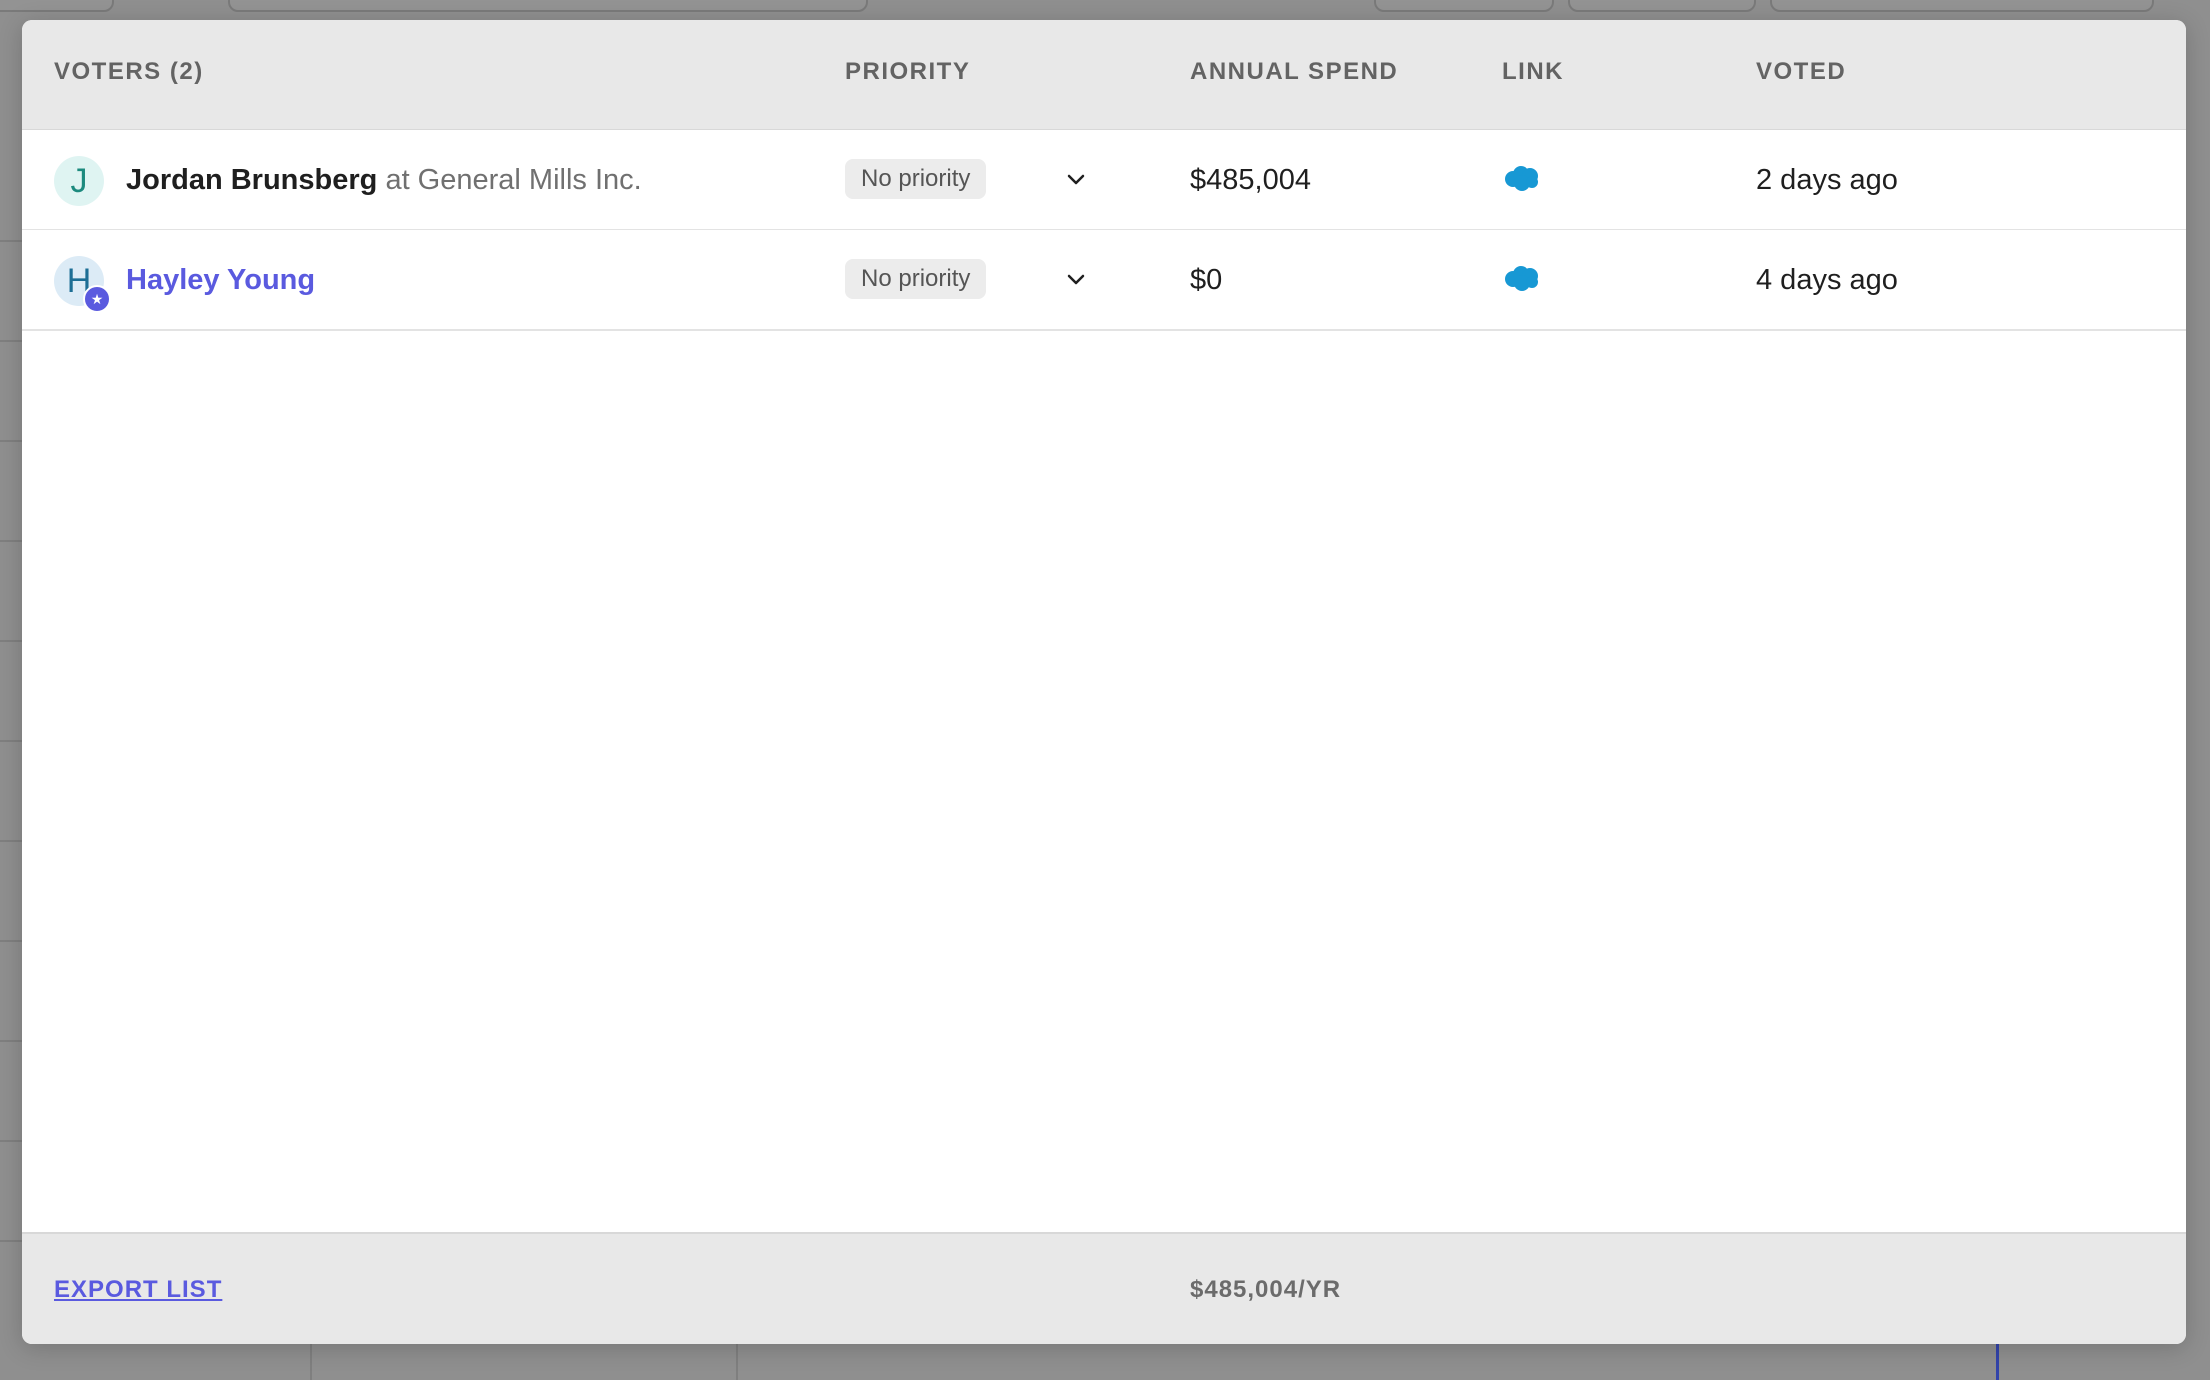 Image resolution: width=2210 pixels, height=1380 pixels. What do you see at coordinates (1801, 71) in the screenshot?
I see `column-header-voted: VOTED` at bounding box center [1801, 71].